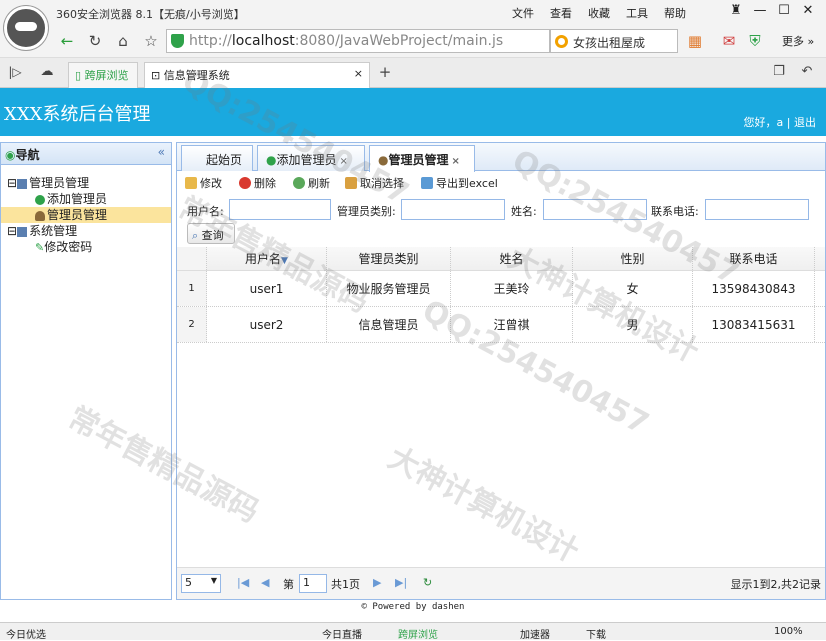 This screenshot has height=641, width=826. I want to click on home-icon: ⌂, so click(123, 41).